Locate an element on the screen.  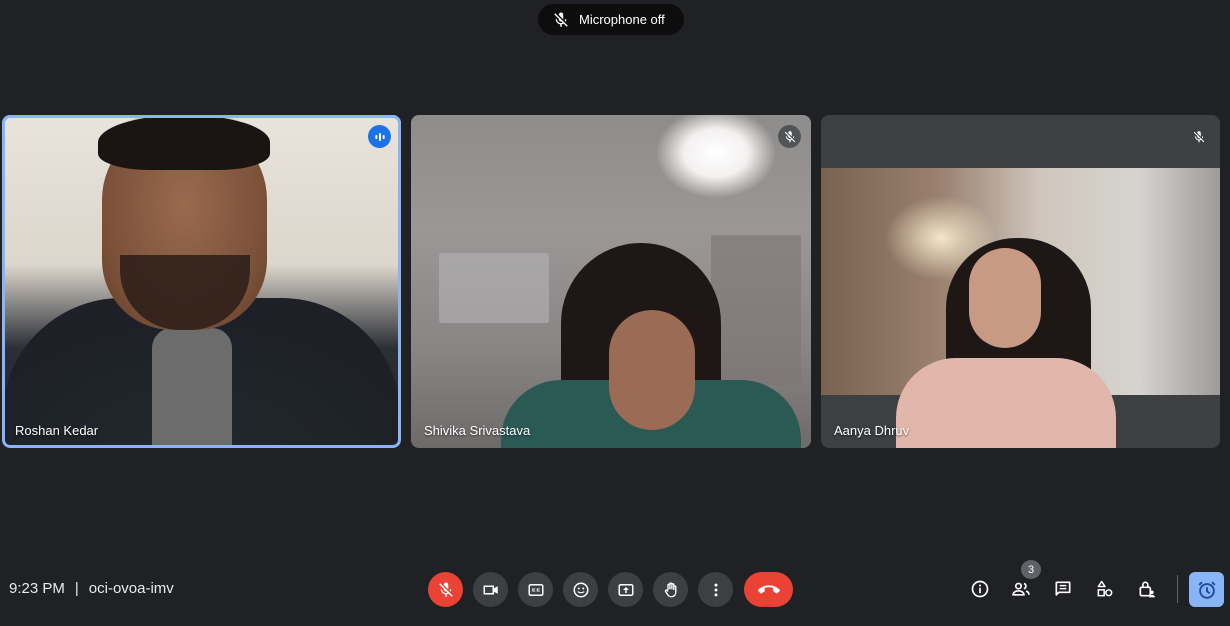
hand-icon is located at coordinates (671, 590).